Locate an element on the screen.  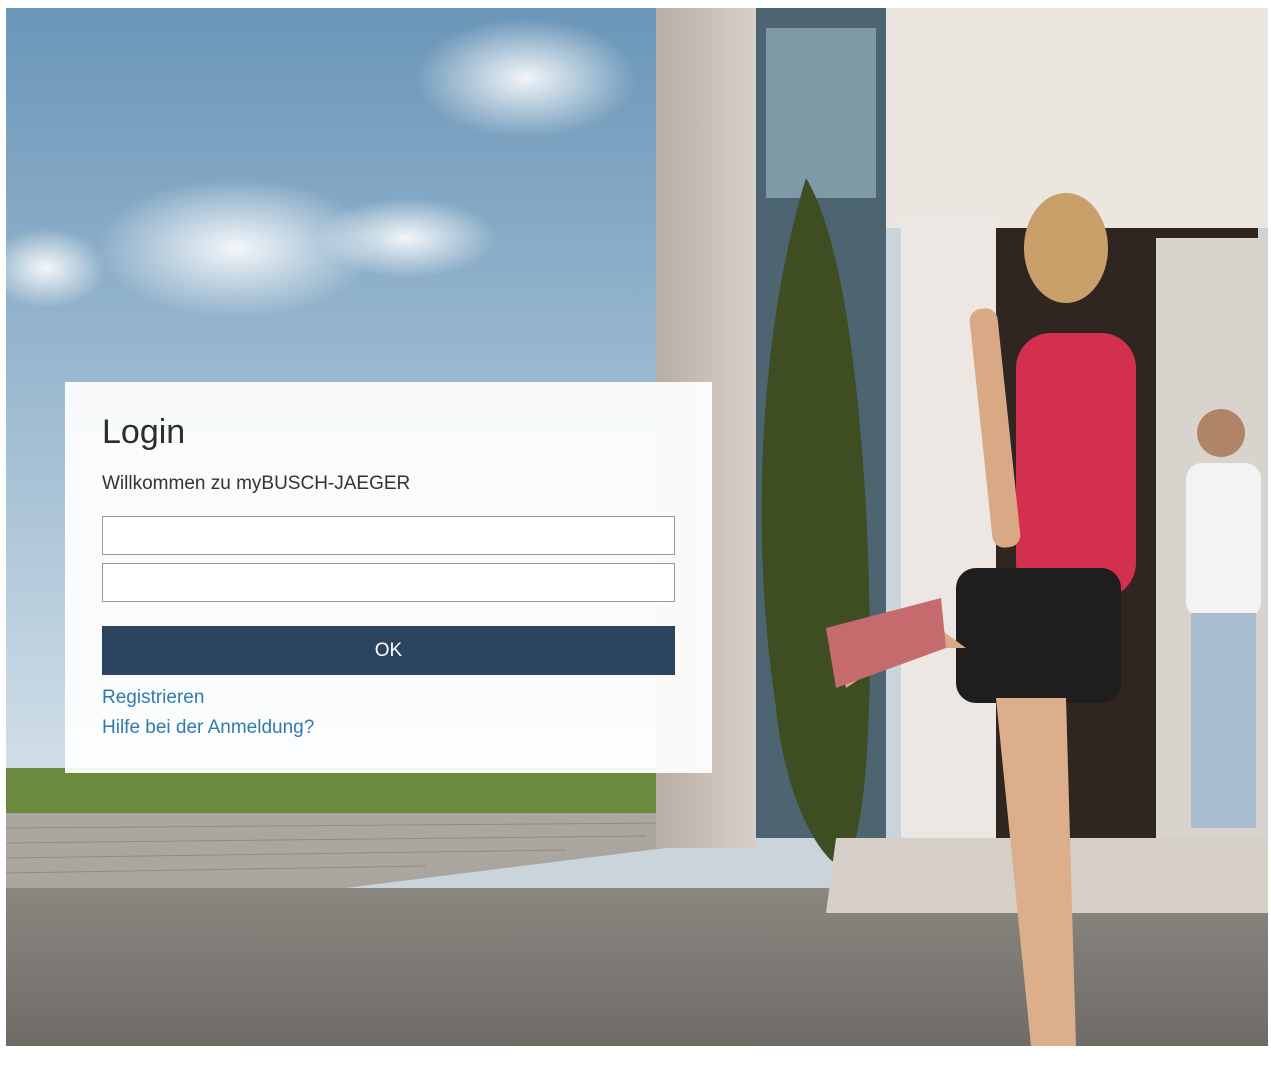
password-field is located at coordinates (388, 582).